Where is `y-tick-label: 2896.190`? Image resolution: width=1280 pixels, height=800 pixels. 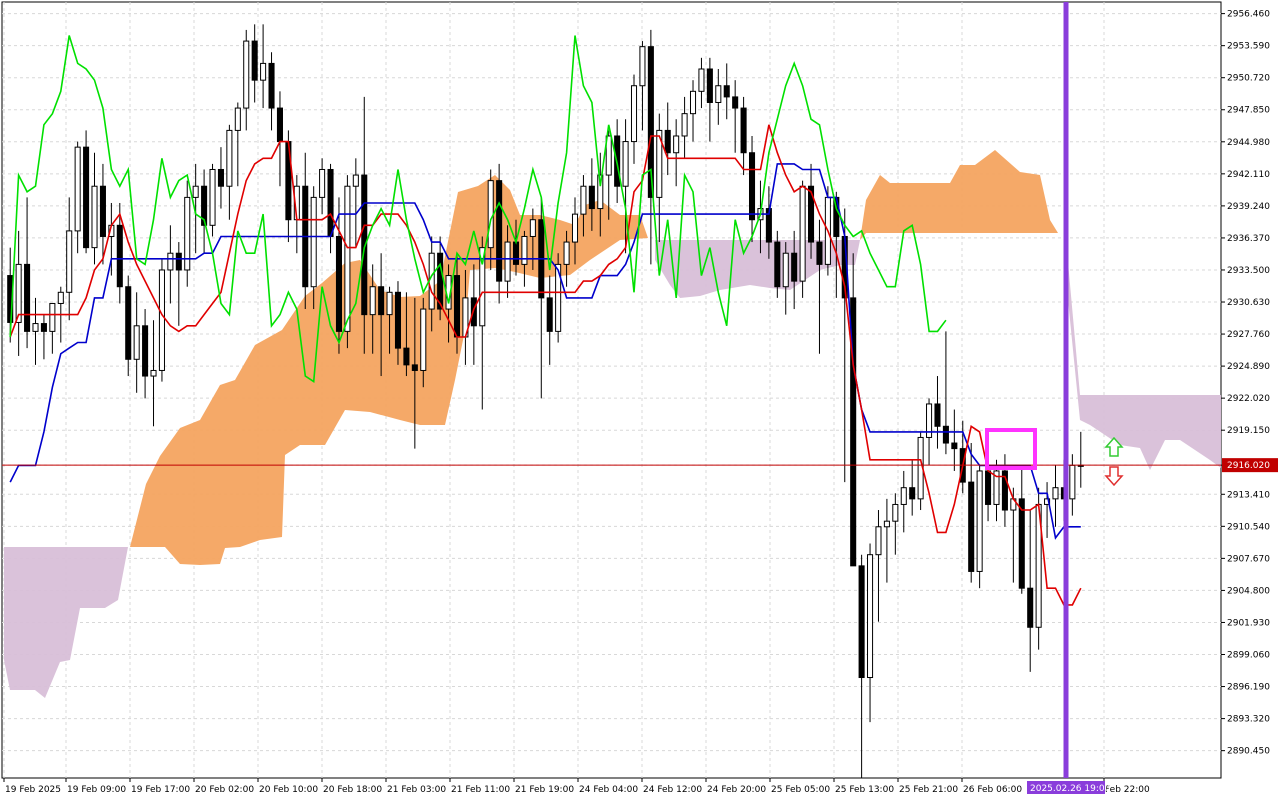 y-tick-label: 2896.190 is located at coordinates (1248, 688).